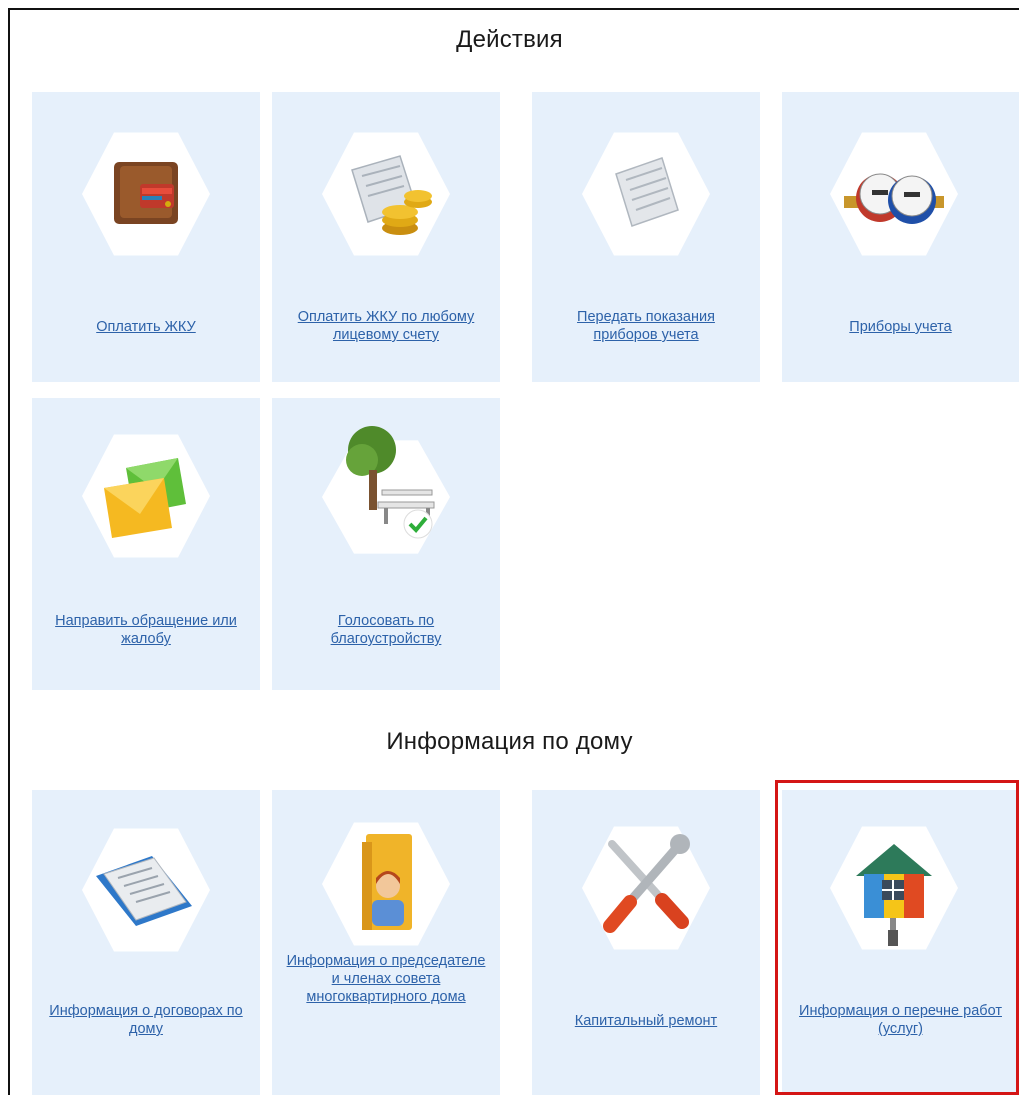 This screenshot has height=1095, width=1019. I want to click on link-submit-meter-readings: Передать показания приборов учета, so click(646, 326).